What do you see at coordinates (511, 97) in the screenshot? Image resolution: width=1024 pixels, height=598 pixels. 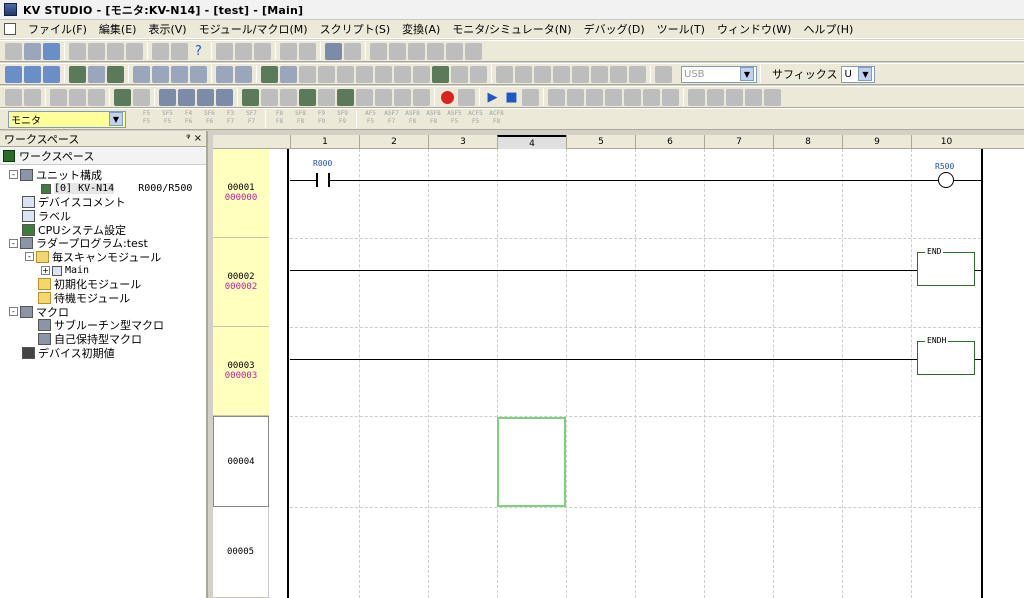 I see `stop-icon: ■` at bounding box center [511, 97].